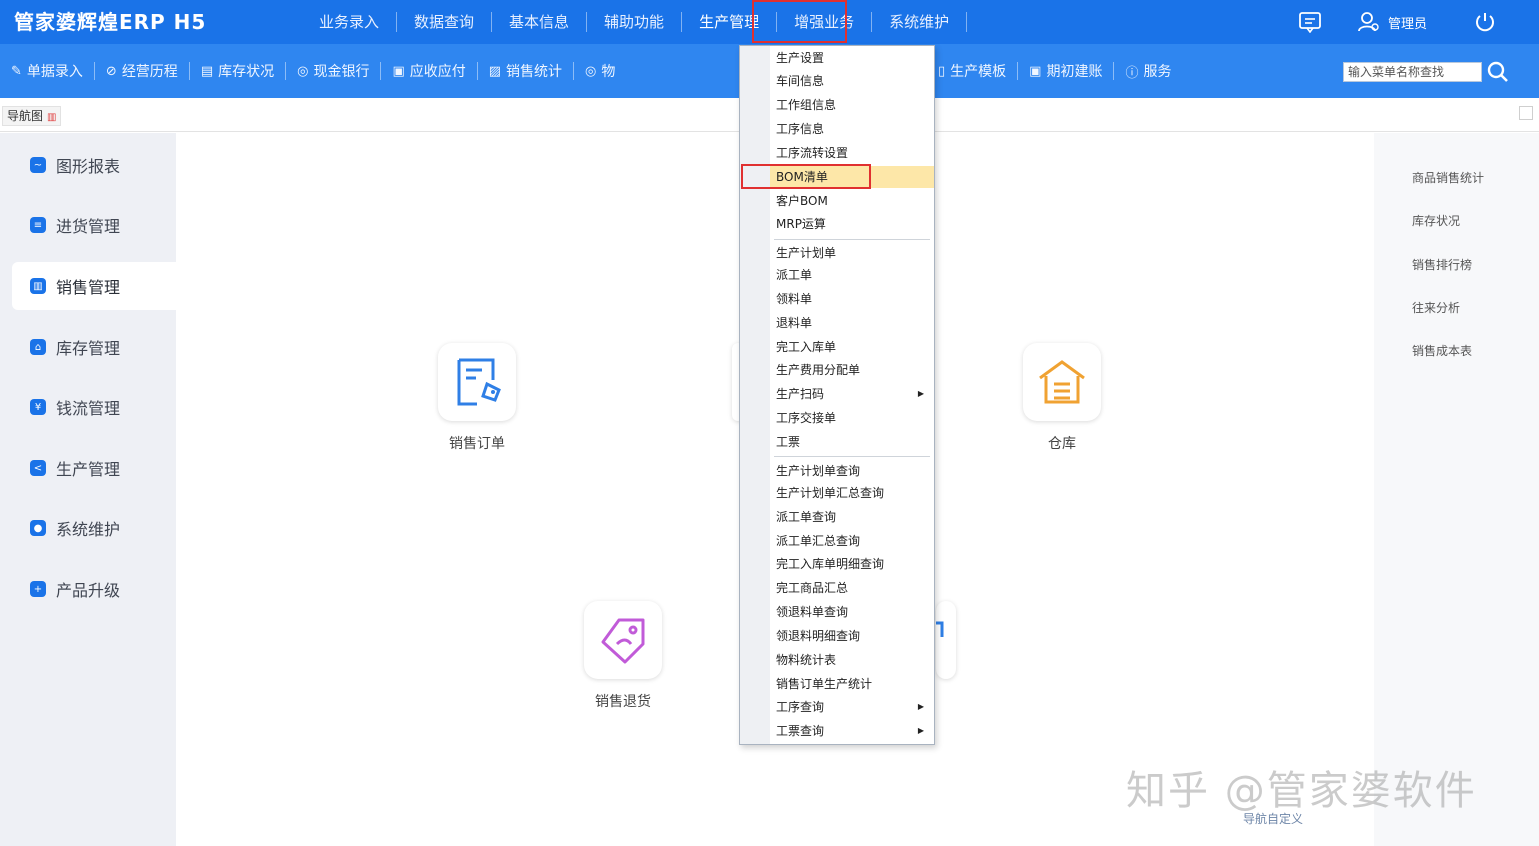 This screenshot has width=1539, height=846. I want to click on sidebar-item-upgrade: + 产品升级, so click(94, 589).